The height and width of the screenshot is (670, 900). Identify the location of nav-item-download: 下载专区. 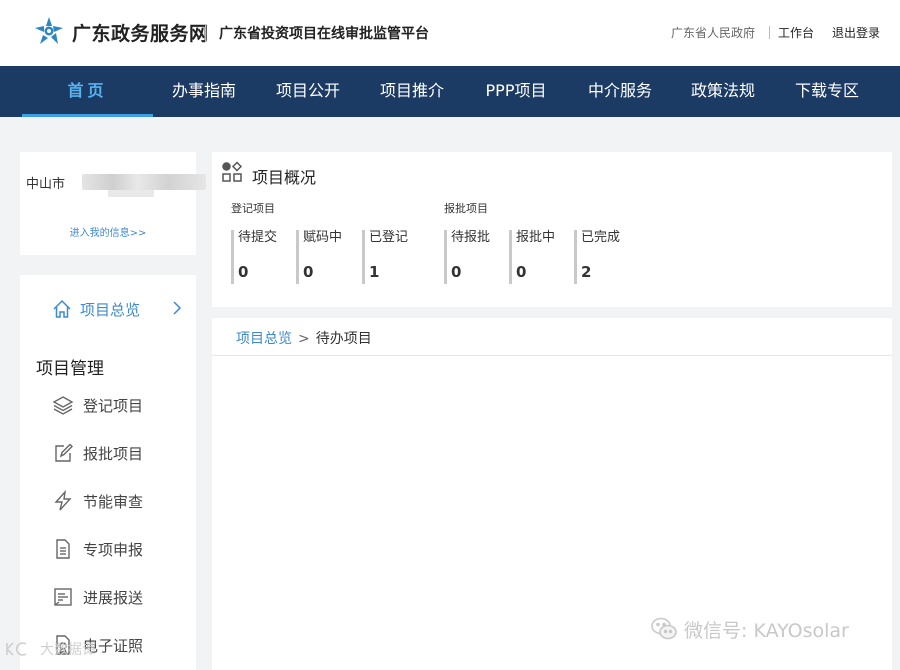
(827, 91).